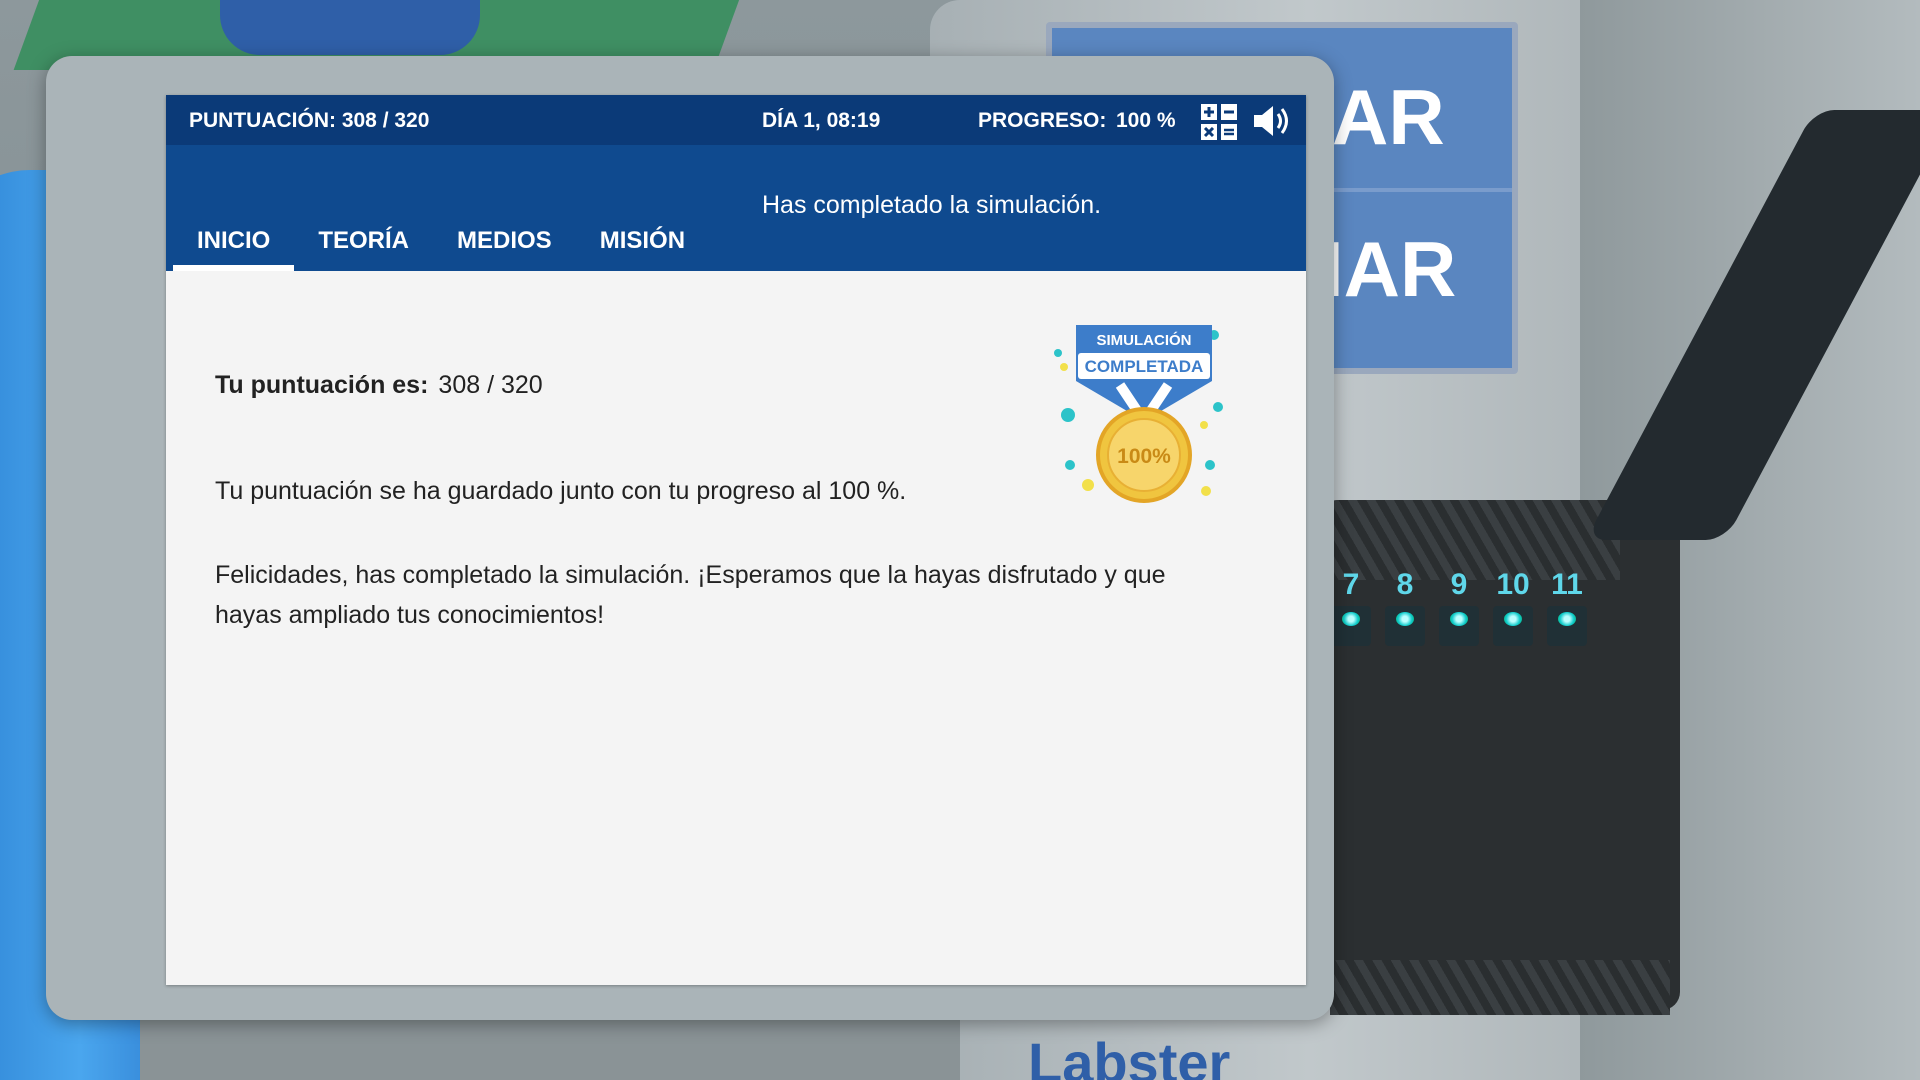  What do you see at coordinates (1219, 122) in the screenshot?
I see `calculator-icon` at bounding box center [1219, 122].